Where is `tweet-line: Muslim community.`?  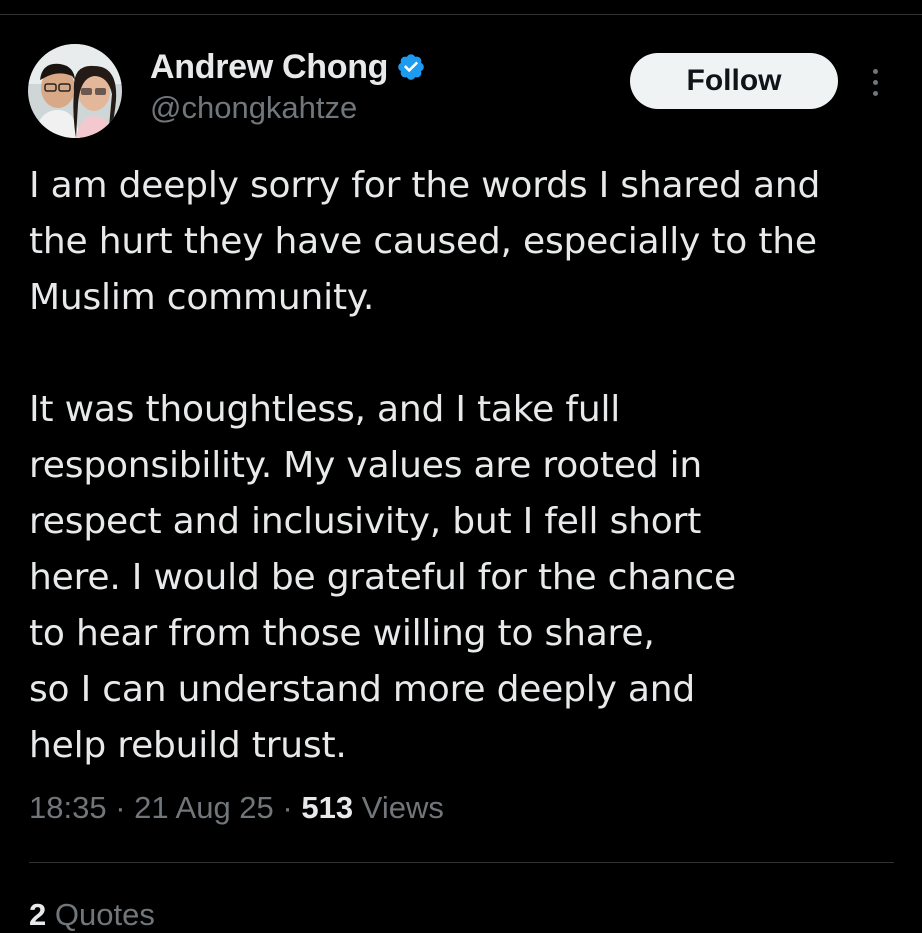
tweet-line: Muslim community. is located at coordinates (202, 297).